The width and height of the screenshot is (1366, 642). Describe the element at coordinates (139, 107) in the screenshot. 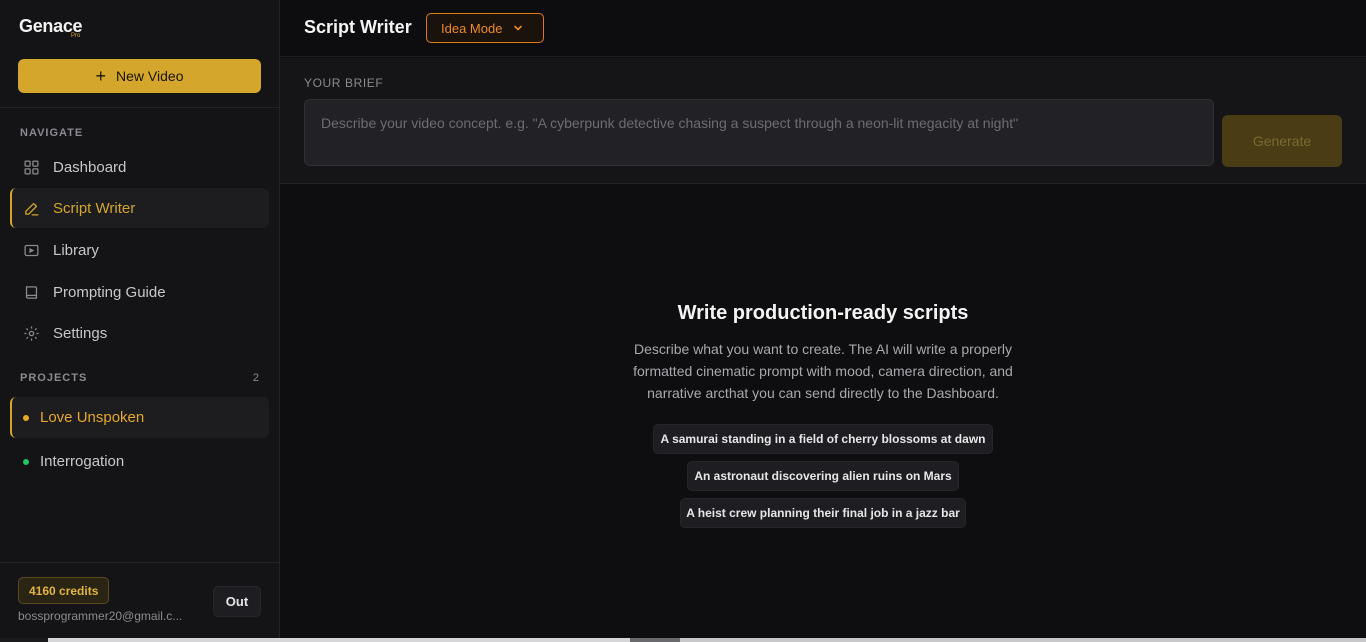

I see `sidebar-divider` at that location.